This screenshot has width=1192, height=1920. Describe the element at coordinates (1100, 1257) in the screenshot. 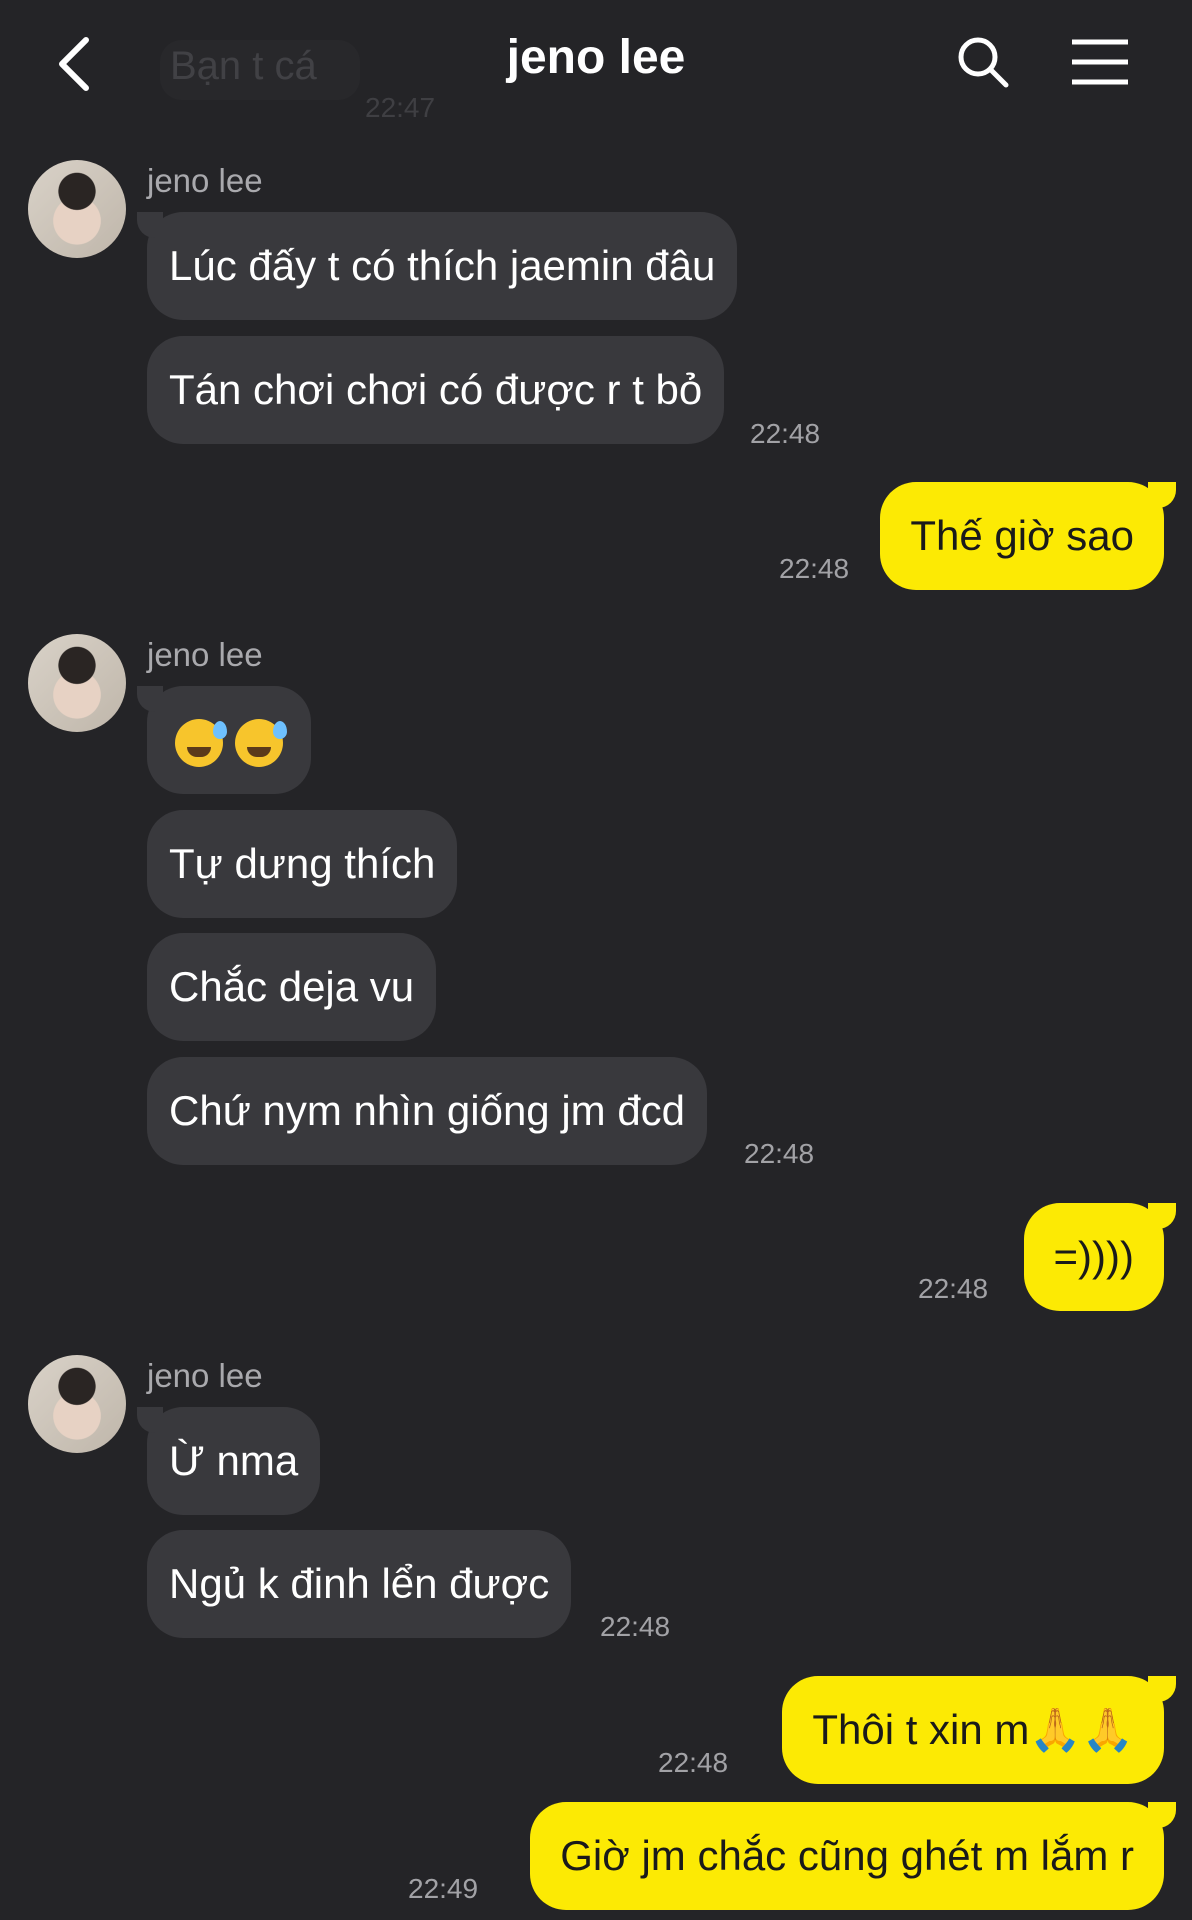

I see `outgoing-message: =))))` at that location.